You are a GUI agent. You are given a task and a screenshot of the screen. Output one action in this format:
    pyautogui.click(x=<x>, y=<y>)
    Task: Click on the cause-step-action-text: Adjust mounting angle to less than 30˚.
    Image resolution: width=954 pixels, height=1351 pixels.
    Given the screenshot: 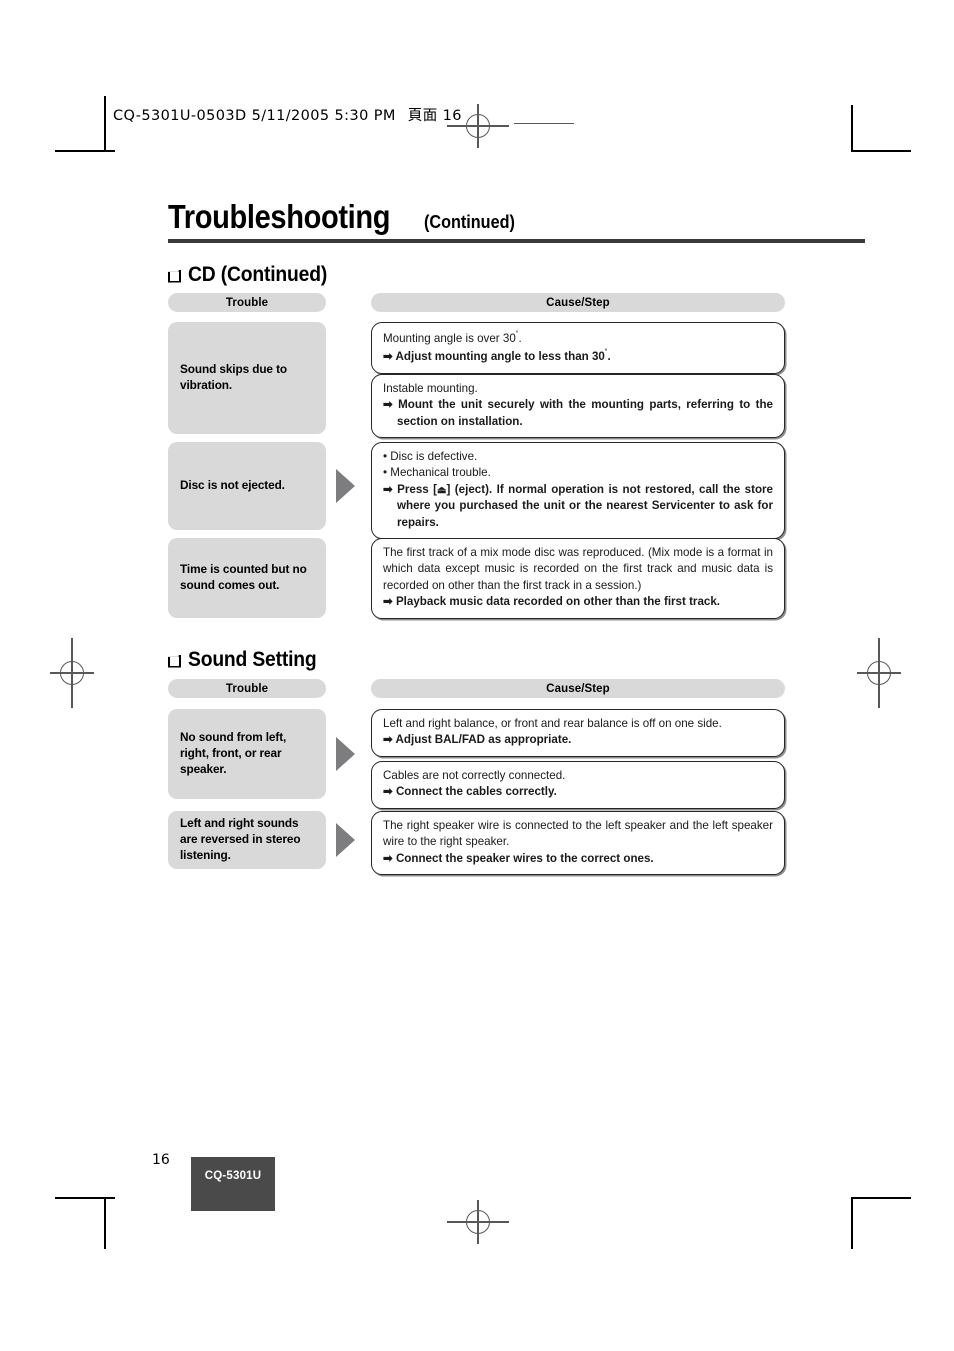 What is the action you would take?
    pyautogui.click(x=503, y=356)
    